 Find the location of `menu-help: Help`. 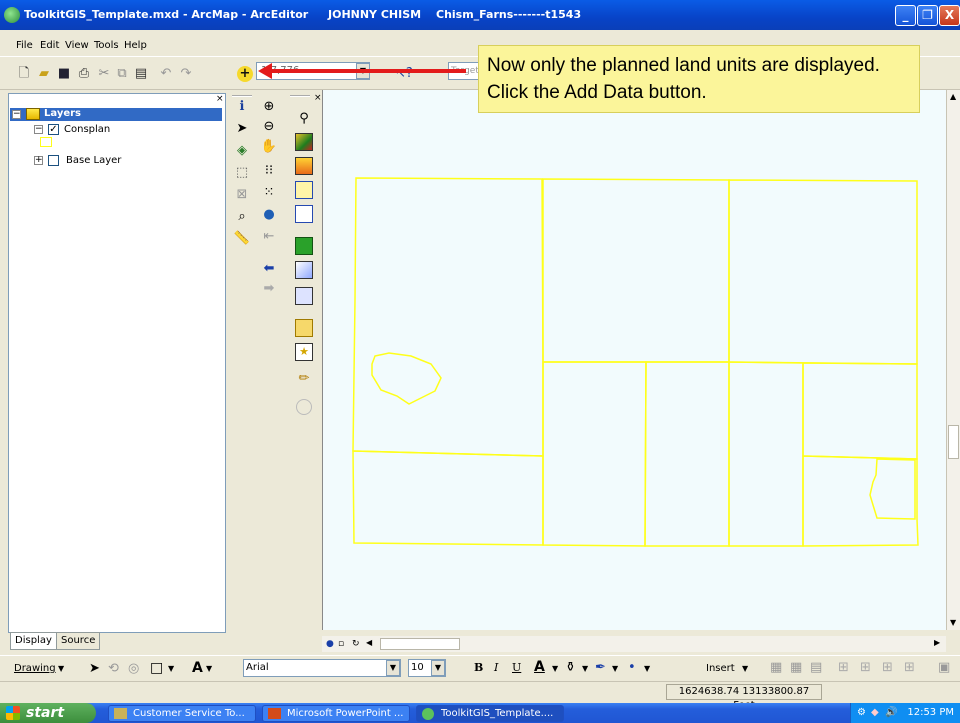

menu-help: Help is located at coordinates (135, 45).